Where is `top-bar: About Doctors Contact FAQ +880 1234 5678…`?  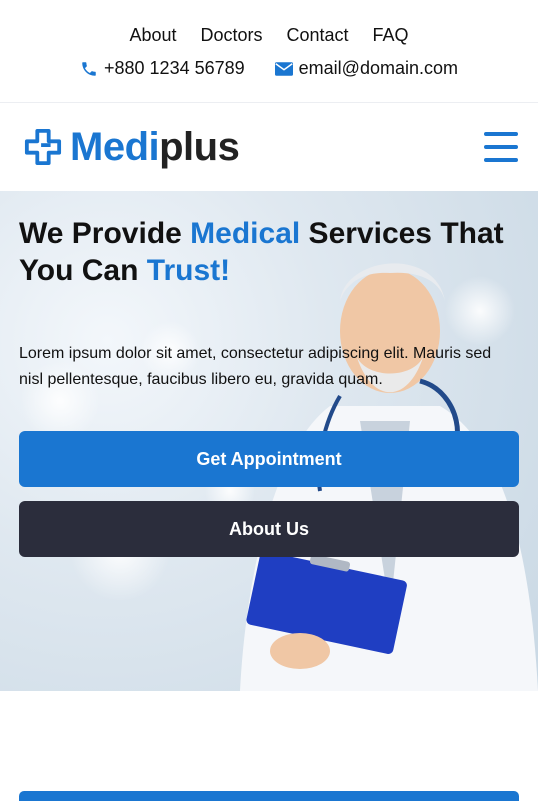
top-bar: About Doctors Contact FAQ +880 1234 5678… is located at coordinates (269, 51).